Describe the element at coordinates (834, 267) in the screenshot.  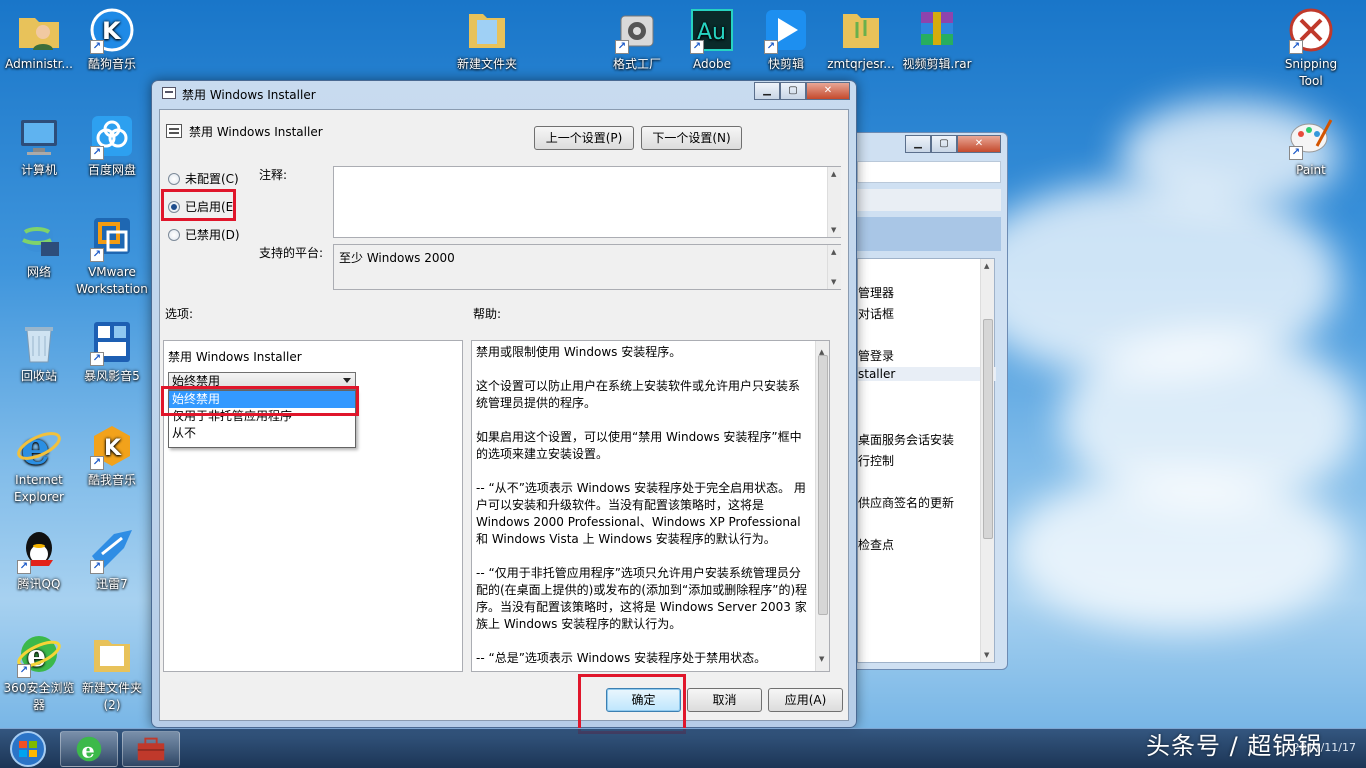
I see `platform-scrollbar: ▲ ▼` at that location.